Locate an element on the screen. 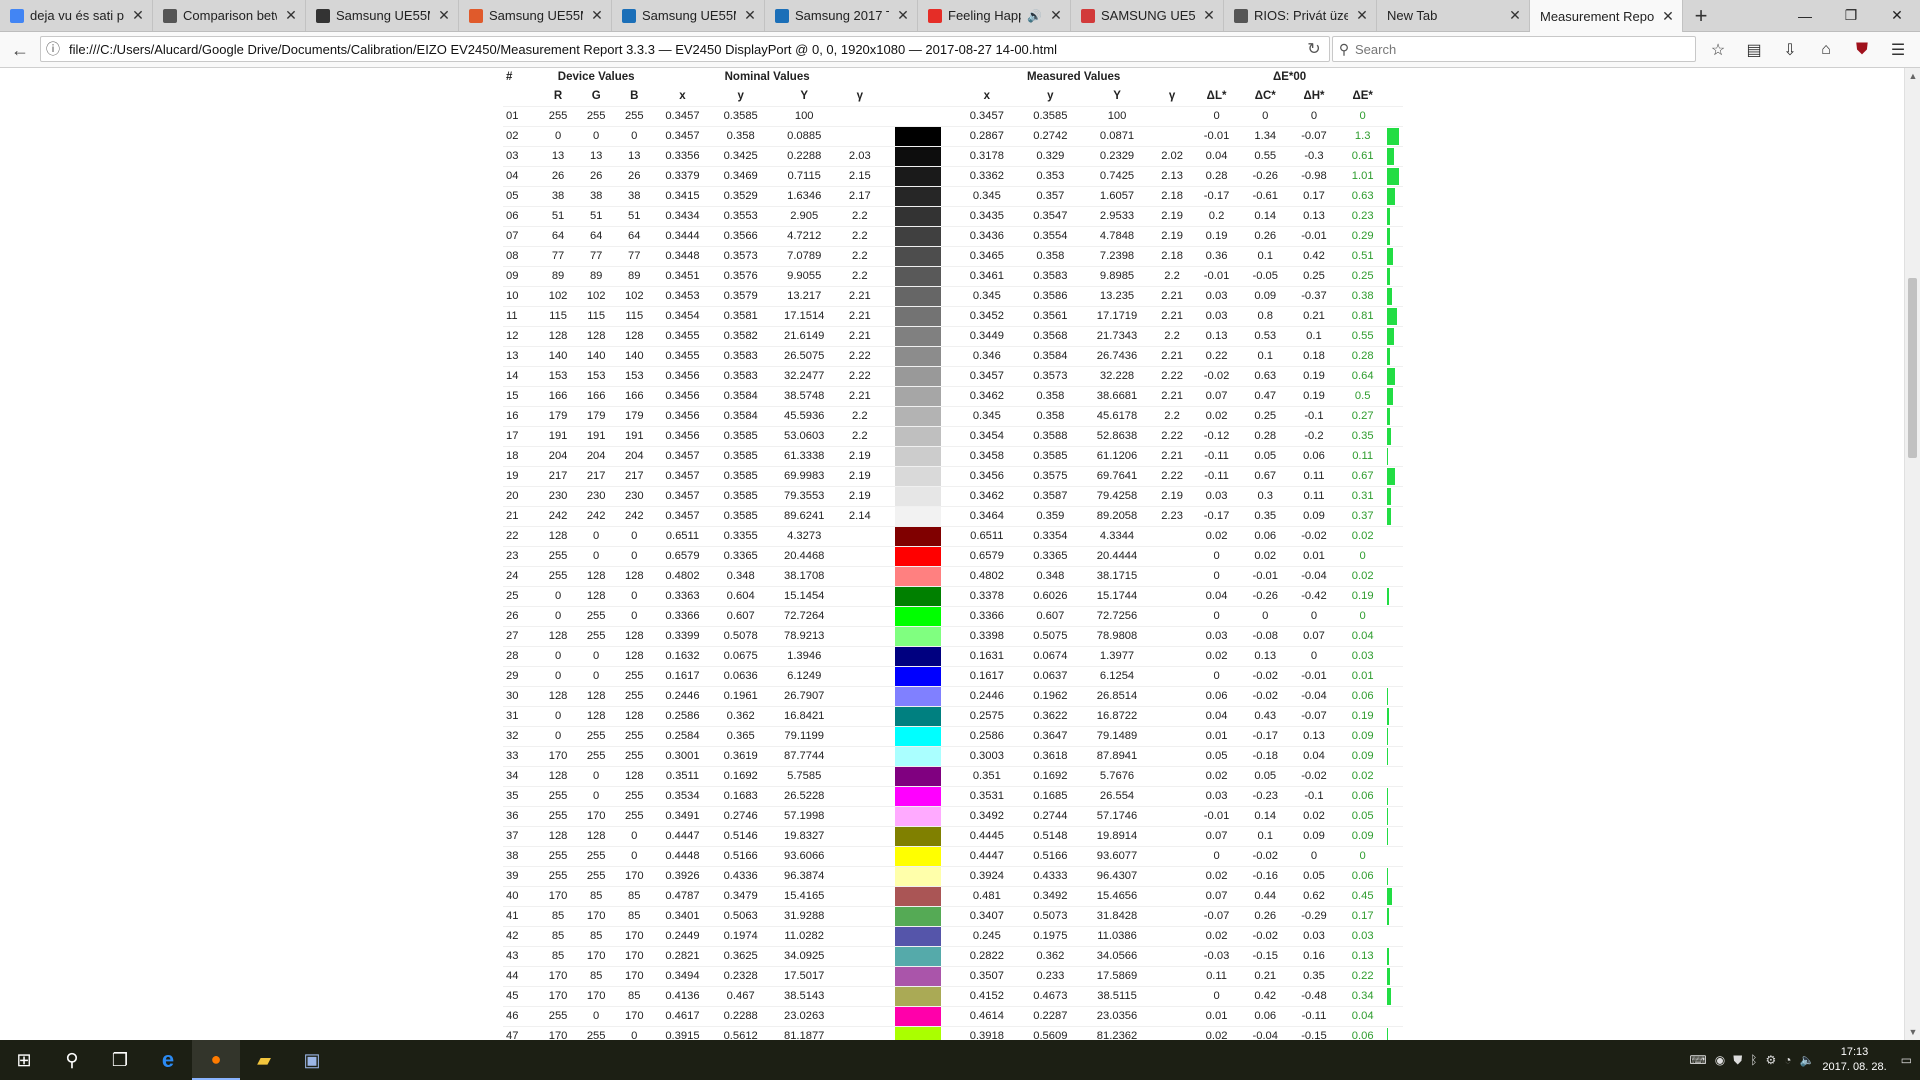 The height and width of the screenshot is (1080, 1920). cell-my: 0.3354 is located at coordinates (1050, 536).